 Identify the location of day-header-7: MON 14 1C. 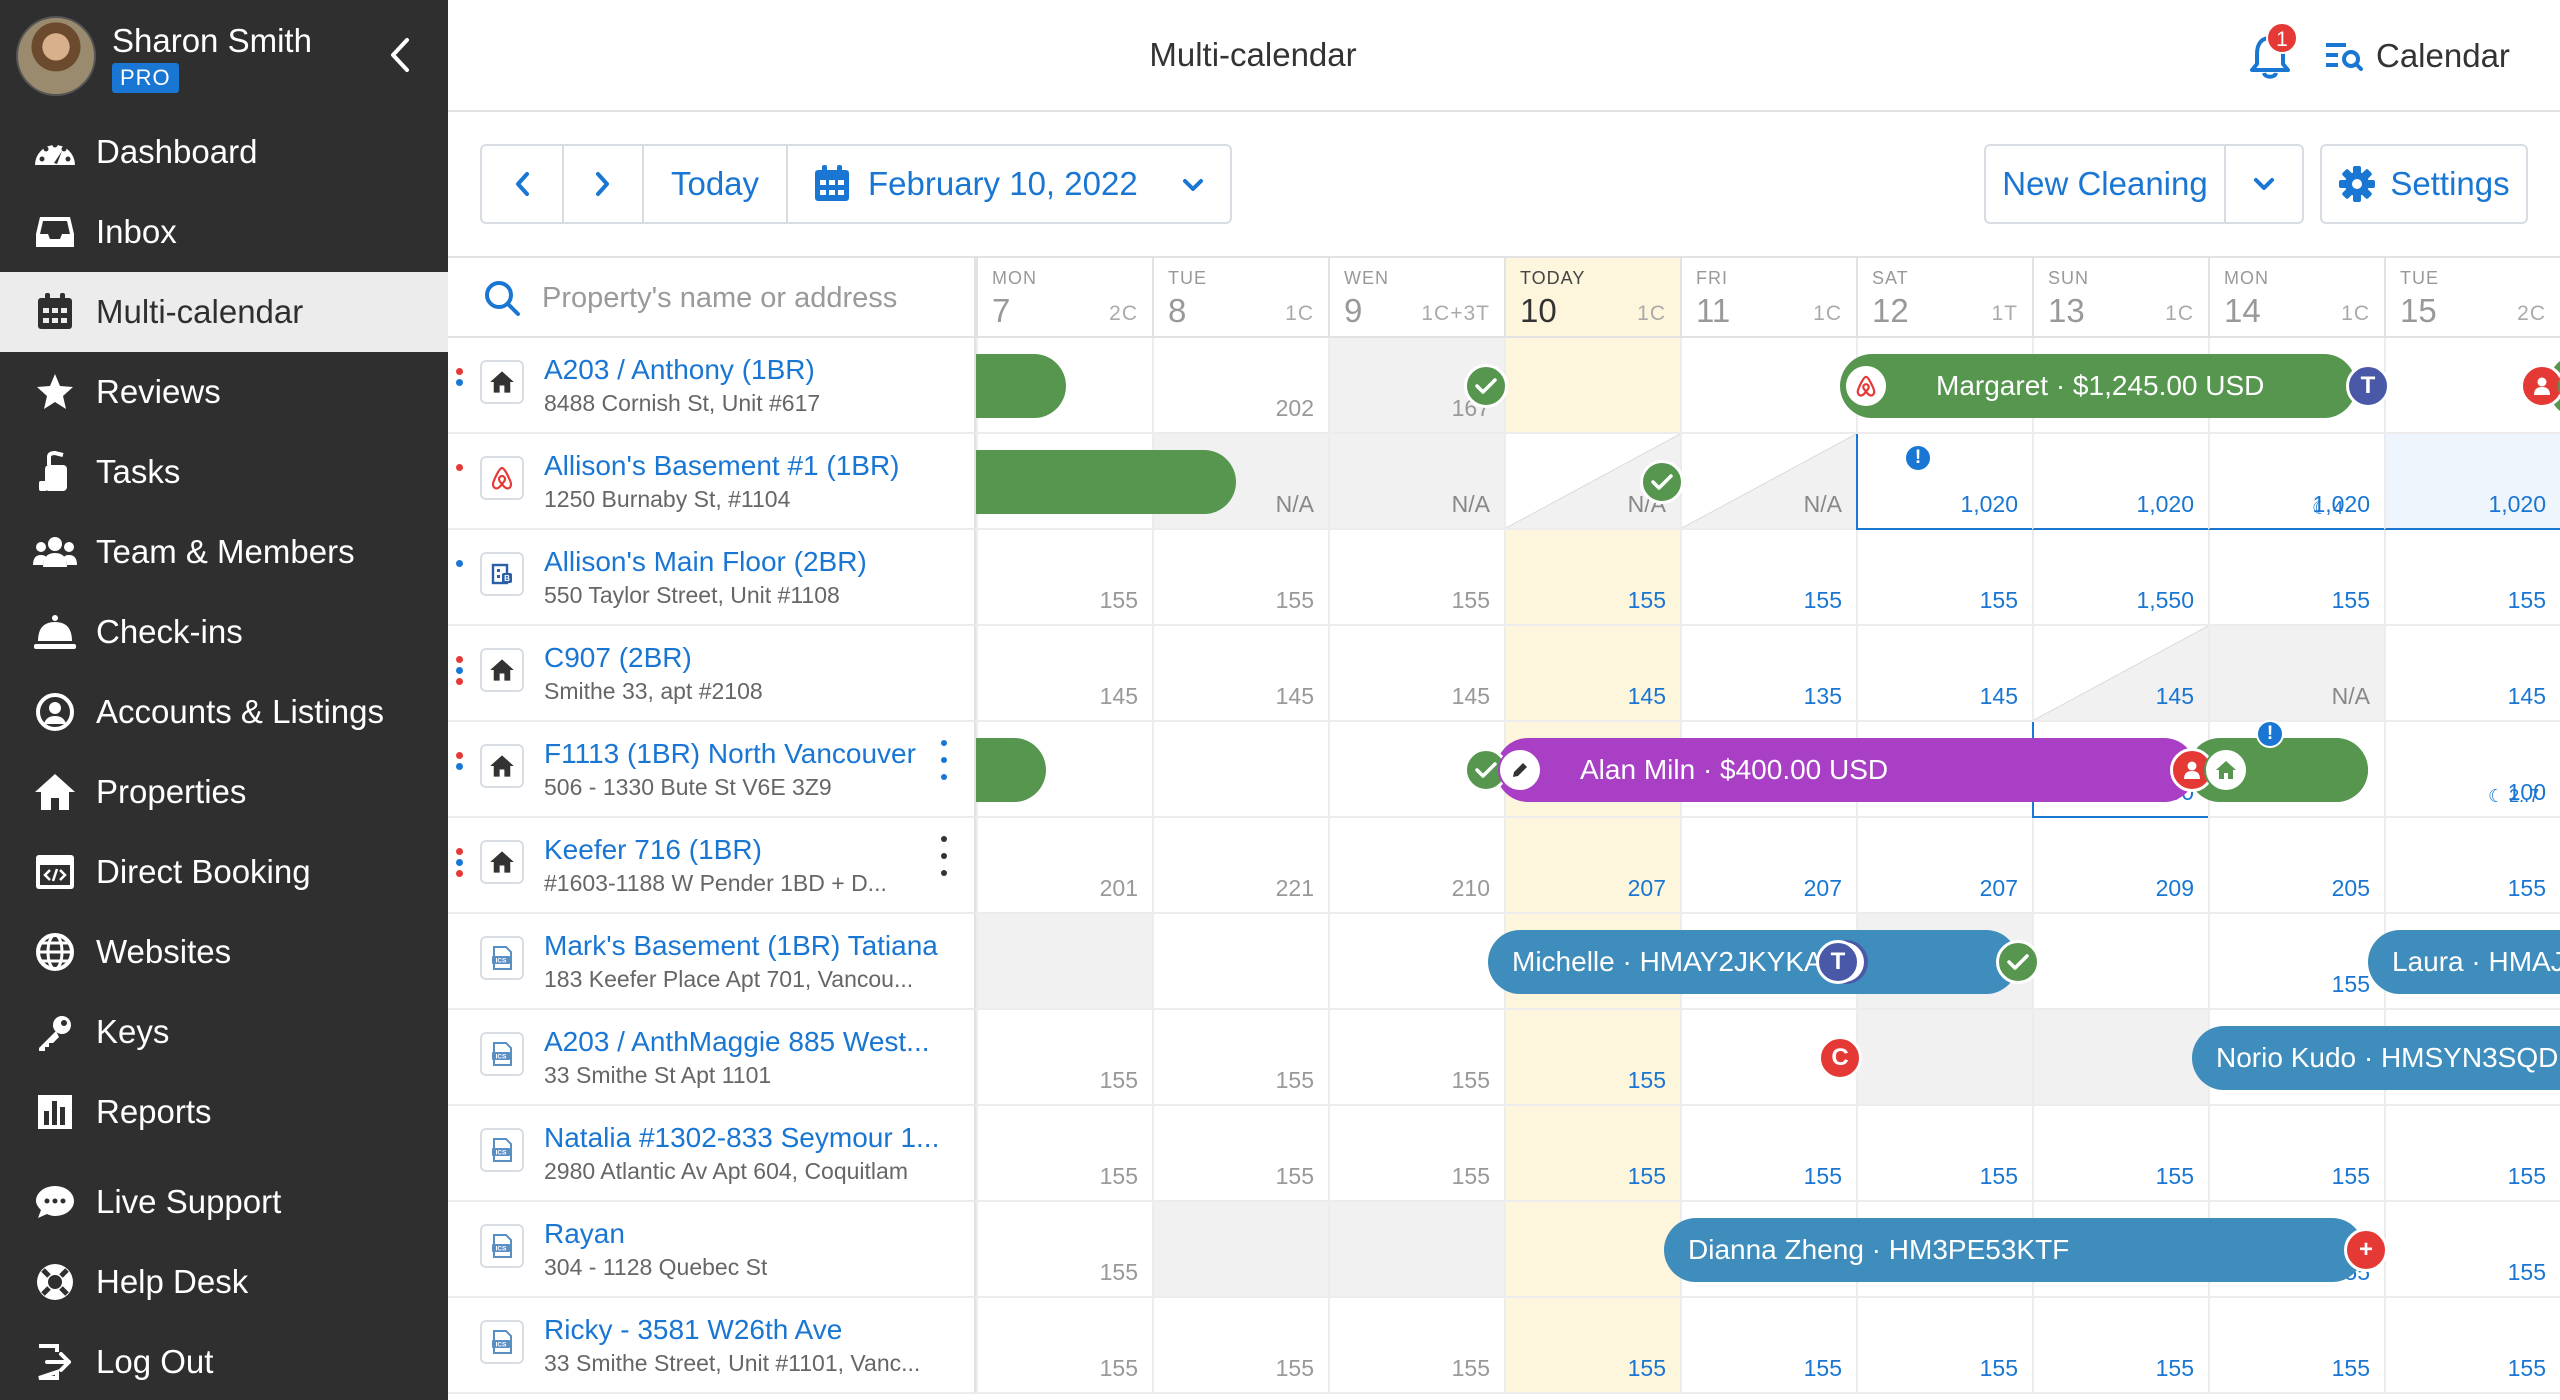
(2296, 297).